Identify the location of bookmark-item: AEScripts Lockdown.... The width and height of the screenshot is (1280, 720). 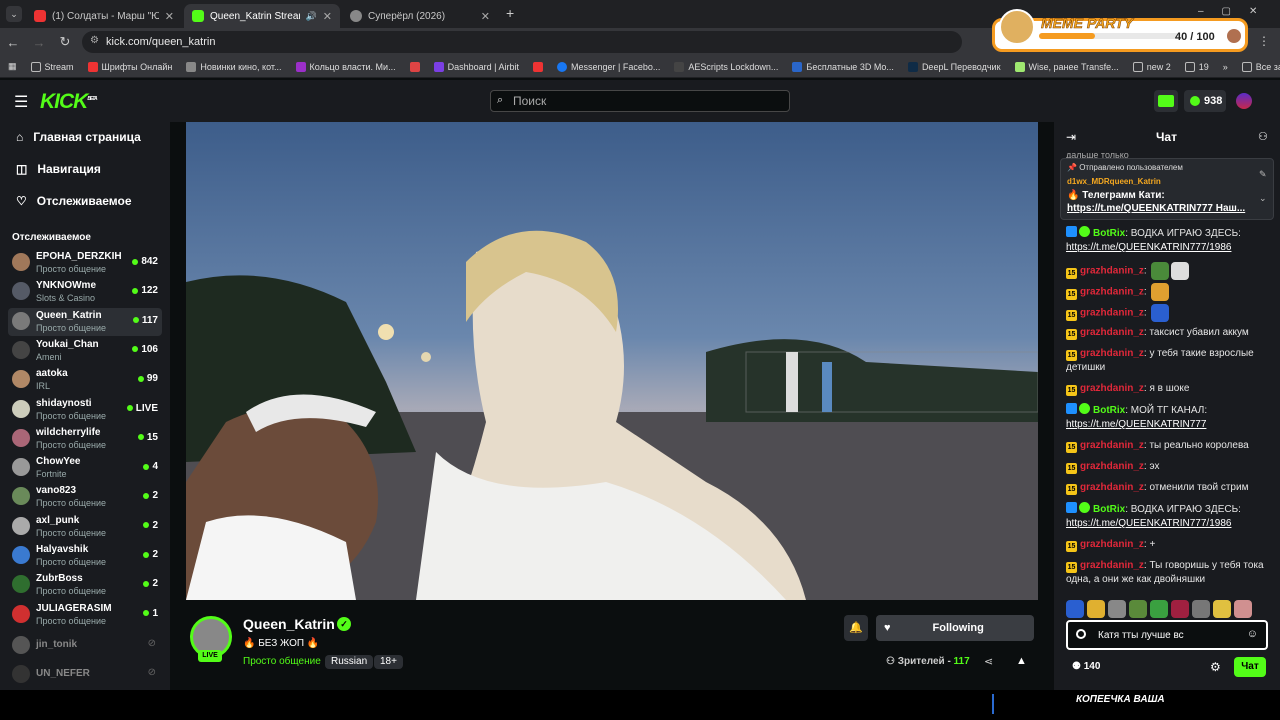
(726, 66).